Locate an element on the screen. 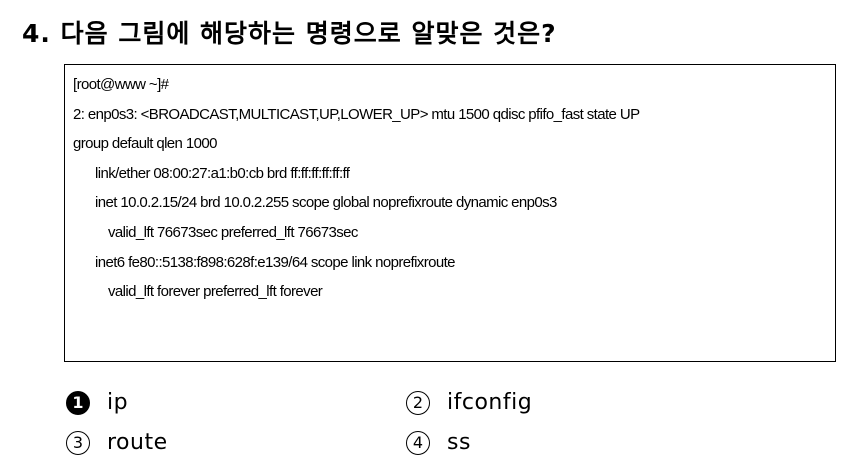 The width and height of the screenshot is (862, 474). question-number: 4. is located at coordinates (36, 33).